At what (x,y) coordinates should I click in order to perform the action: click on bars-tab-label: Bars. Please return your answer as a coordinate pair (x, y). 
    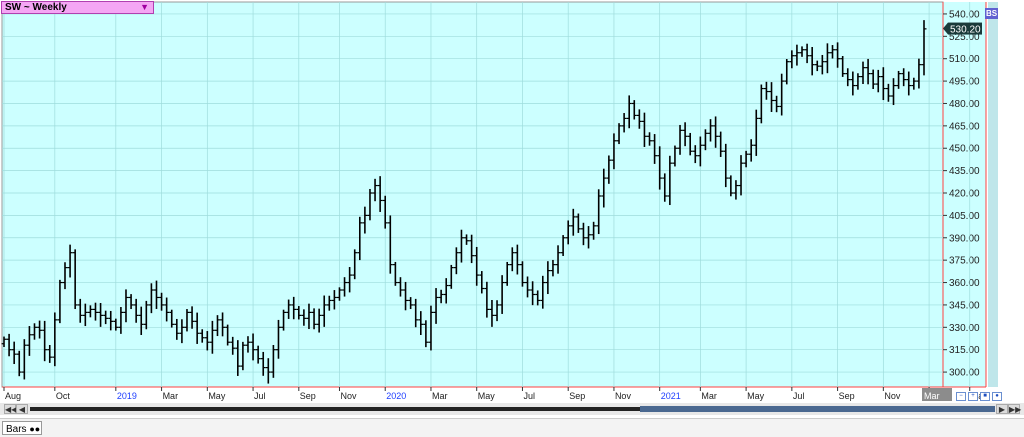
    Looking at the image, I should click on (16, 429).